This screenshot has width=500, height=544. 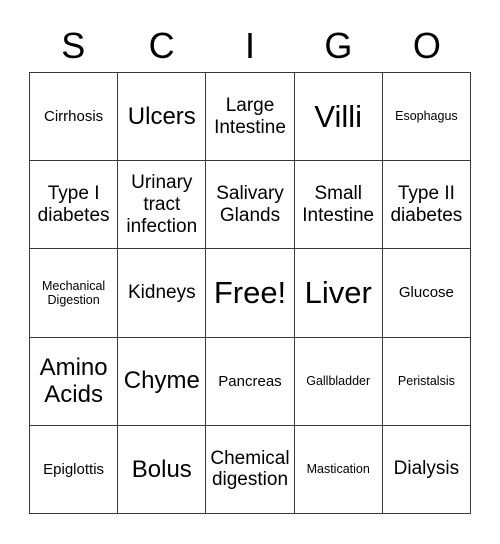 I want to click on bingo-cell-label: Pancreas, so click(x=250, y=381).